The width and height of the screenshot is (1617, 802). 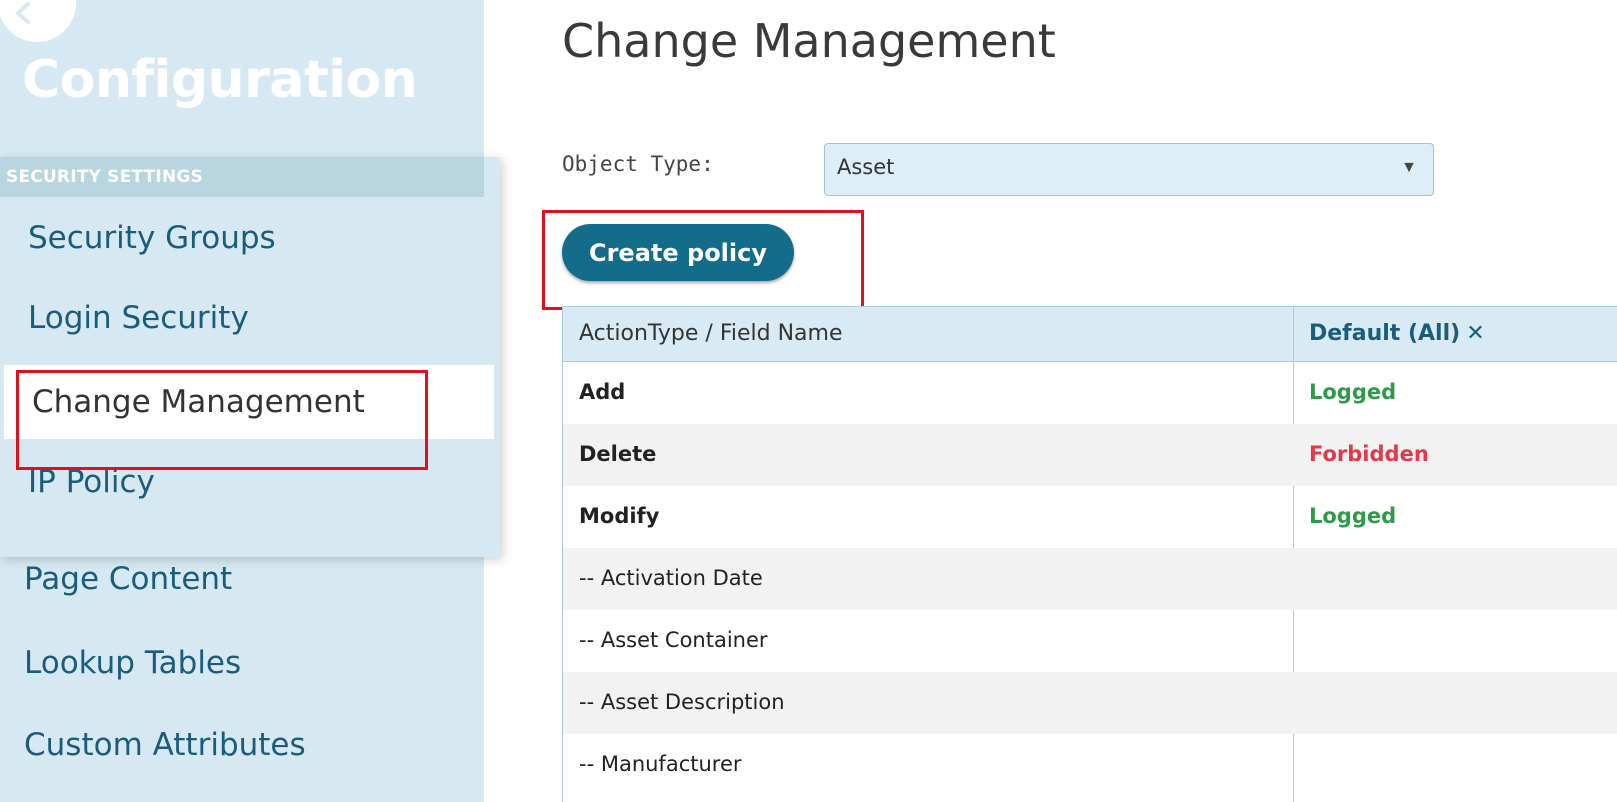 What do you see at coordinates (1090, 517) in the screenshot?
I see `table-row: Modify Logged` at bounding box center [1090, 517].